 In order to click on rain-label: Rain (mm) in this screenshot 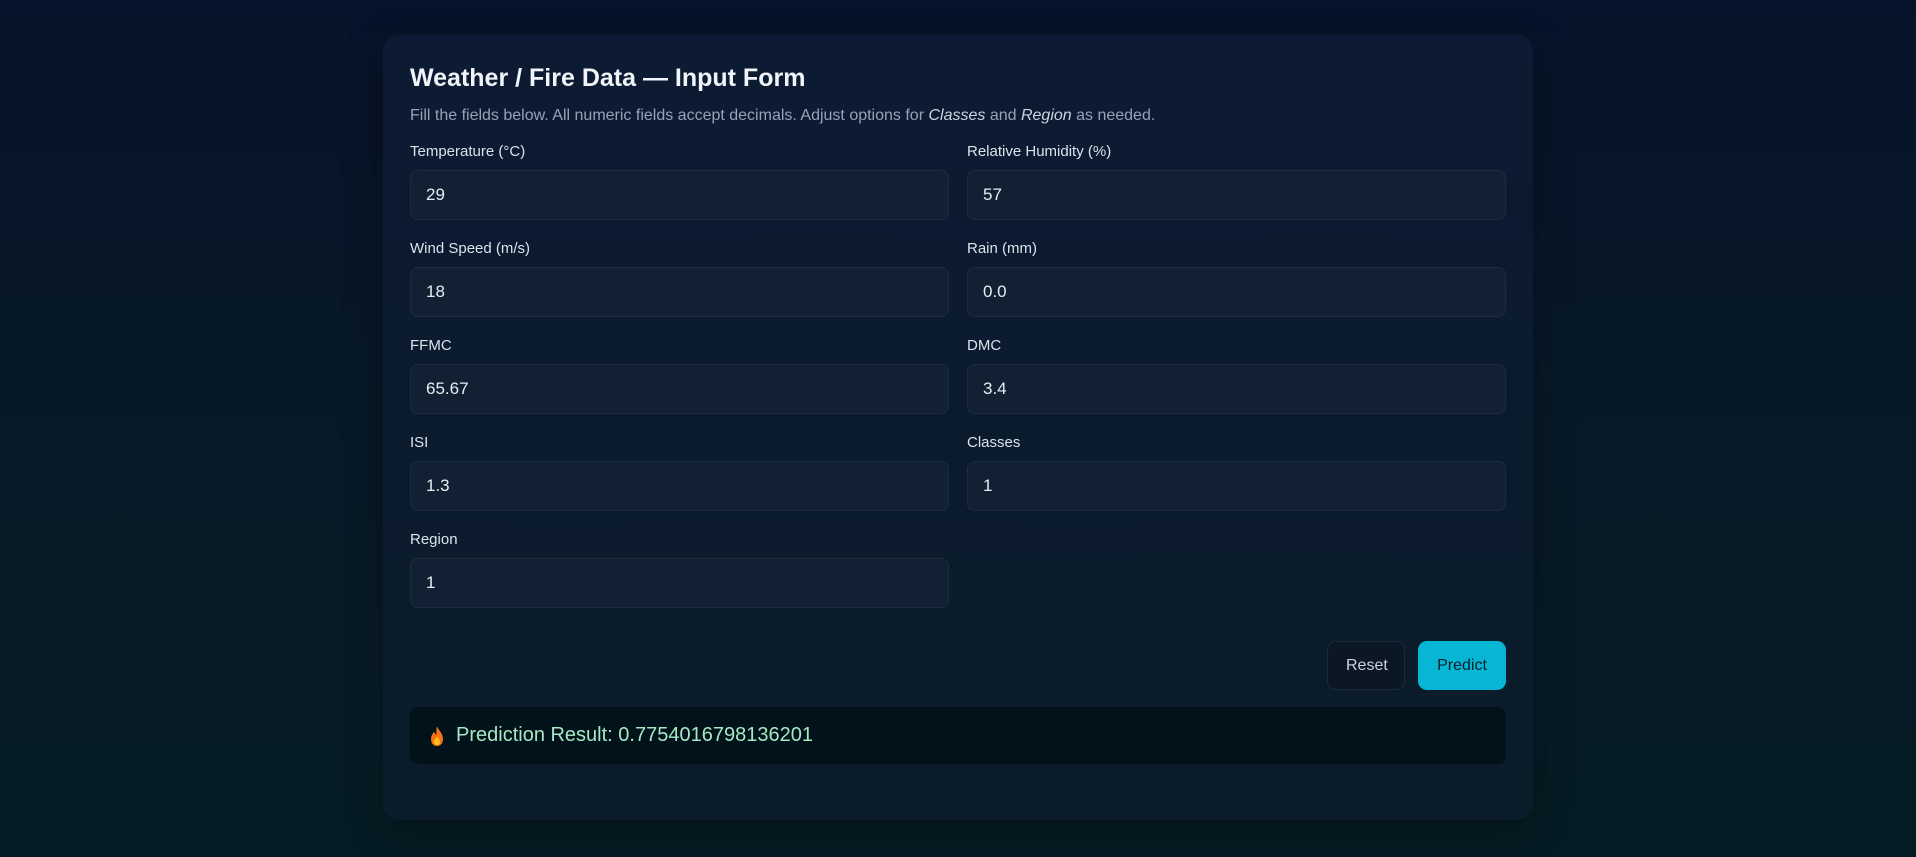, I will do `click(1002, 248)`.